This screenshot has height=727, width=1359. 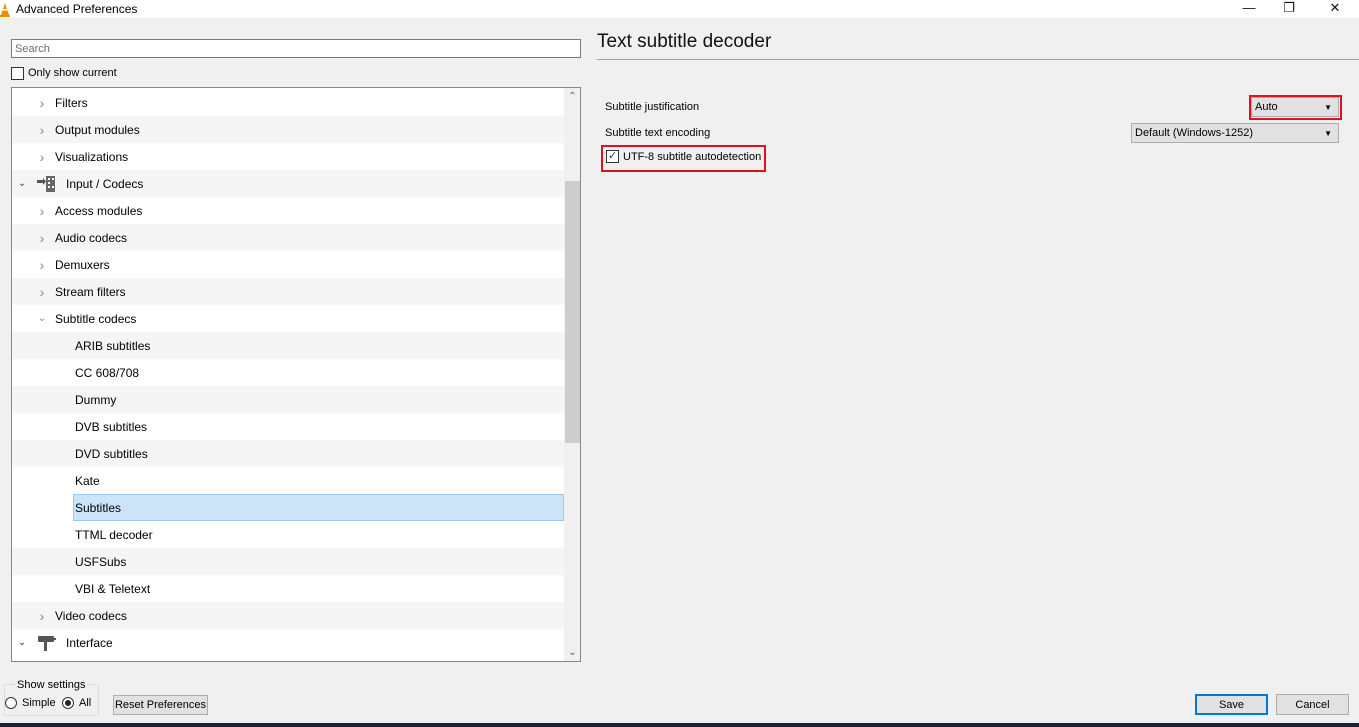 I want to click on input-codecs-icon, so click(x=46, y=183).